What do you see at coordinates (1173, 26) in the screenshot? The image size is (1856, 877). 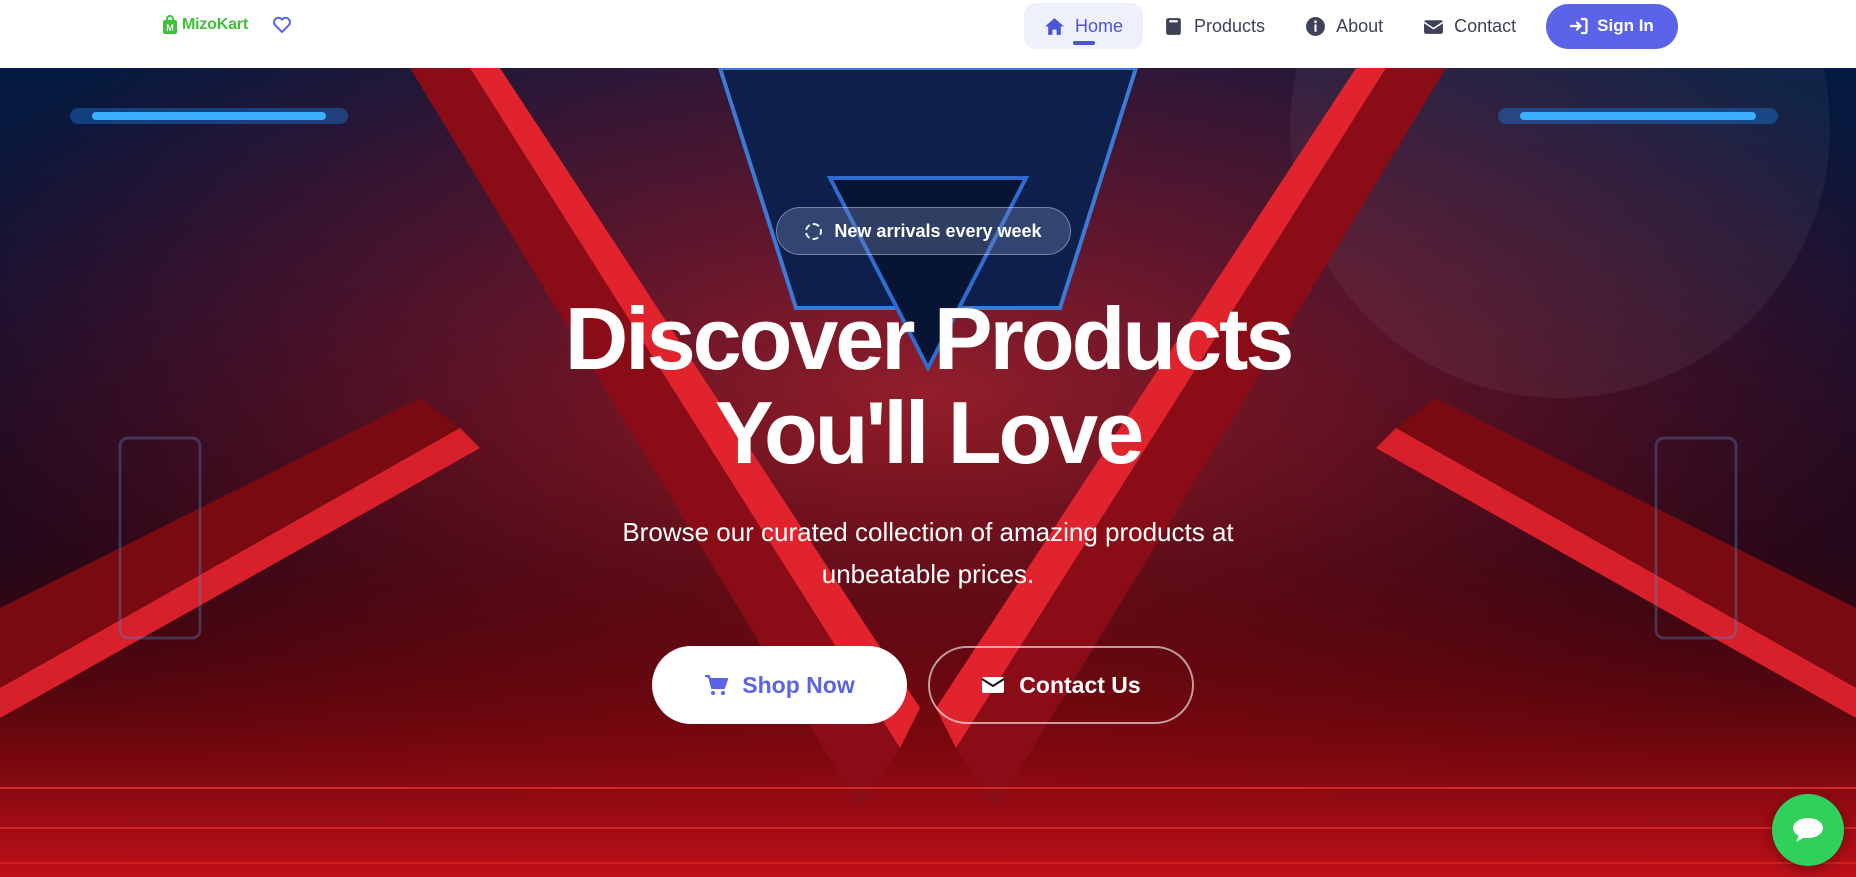 I see `box-icon` at bounding box center [1173, 26].